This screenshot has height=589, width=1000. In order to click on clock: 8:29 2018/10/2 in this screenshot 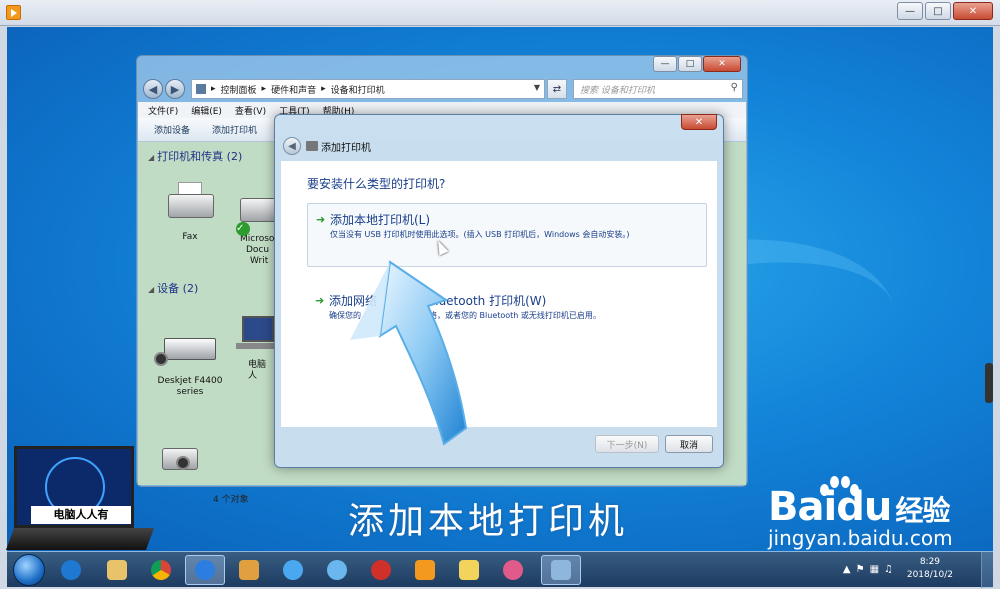, I will do `click(930, 569)`.